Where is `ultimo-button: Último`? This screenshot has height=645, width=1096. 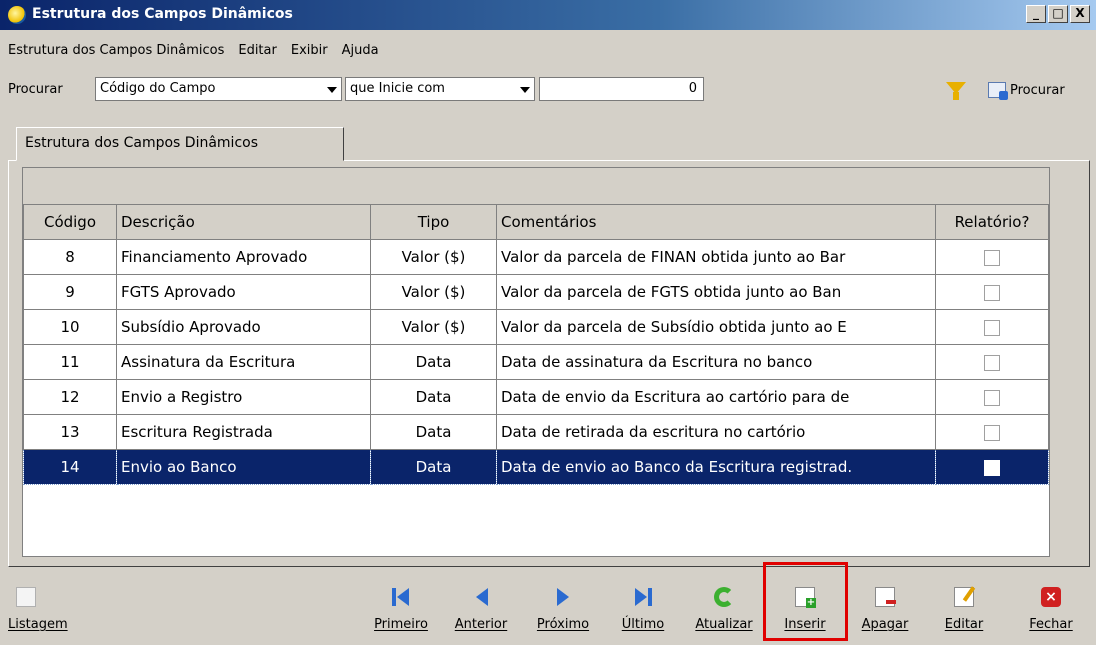
ultimo-button: Último is located at coordinates (643, 607).